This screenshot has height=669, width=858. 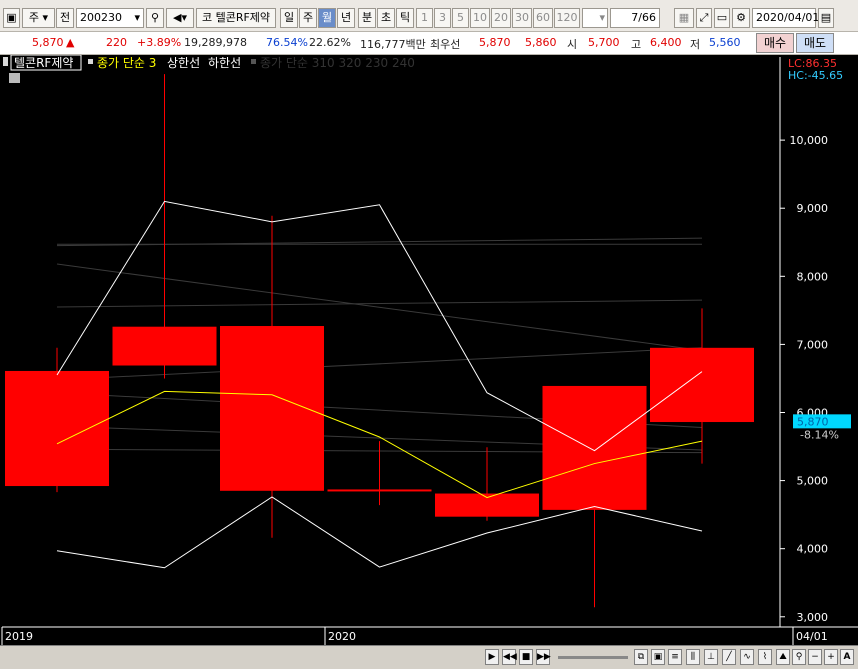 What do you see at coordinates (224, 63) in the screenshot?
I see `legend-lower-label: 하한선` at bounding box center [224, 63].